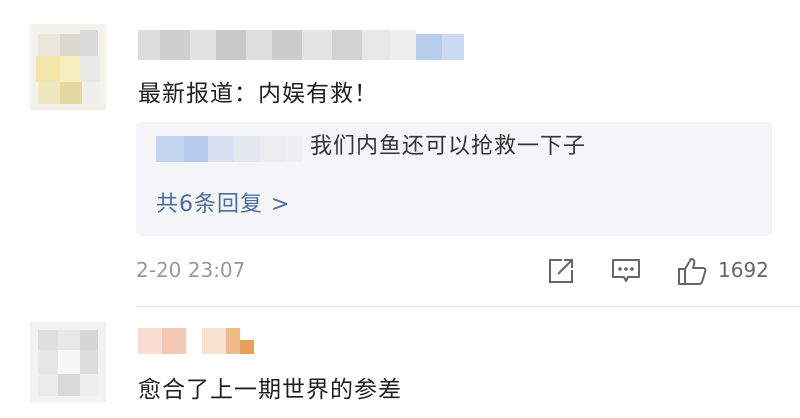 The height and width of the screenshot is (418, 800). What do you see at coordinates (468, 306) in the screenshot?
I see `comment-divider` at bounding box center [468, 306].